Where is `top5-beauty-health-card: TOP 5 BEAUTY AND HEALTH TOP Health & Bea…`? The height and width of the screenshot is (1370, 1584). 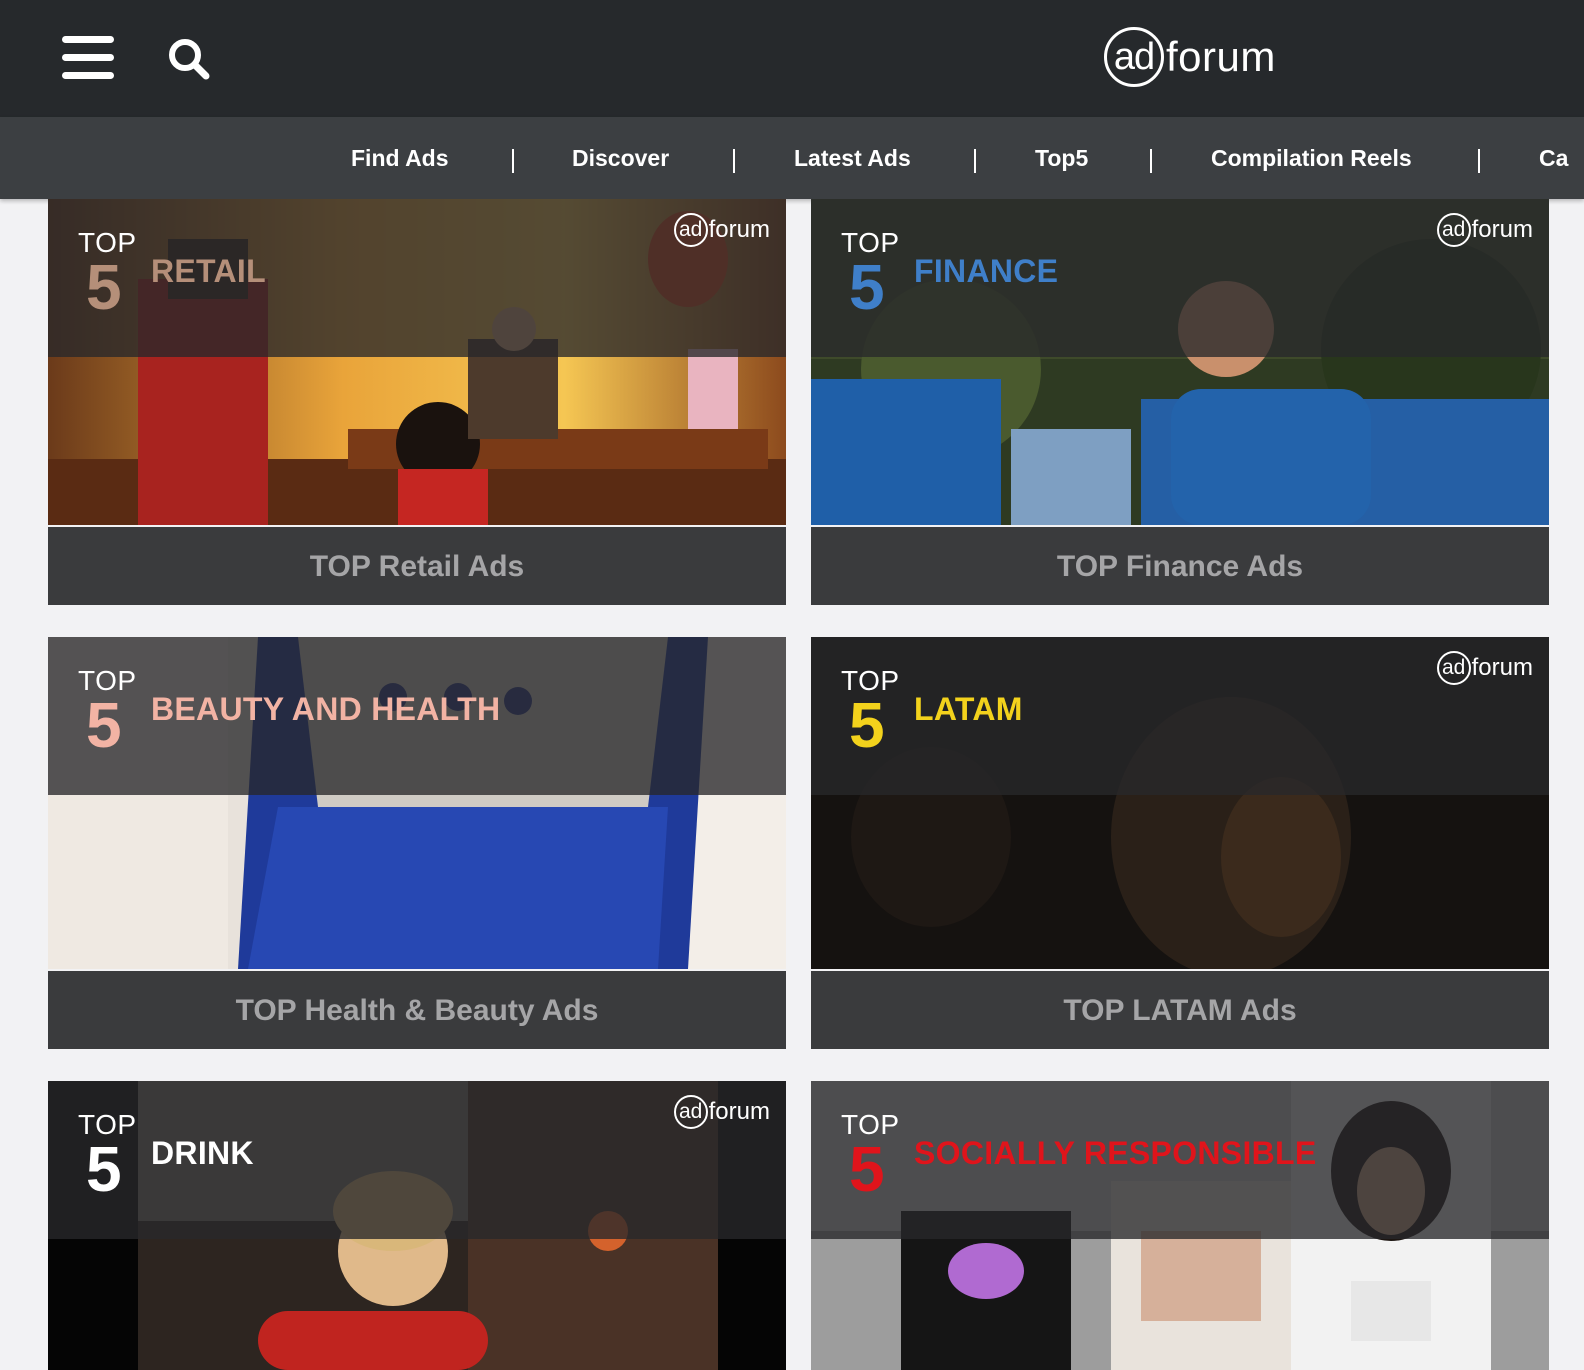 top5-beauty-health-card: TOP 5 BEAUTY AND HEALTH TOP Health & Bea… is located at coordinates (417, 843).